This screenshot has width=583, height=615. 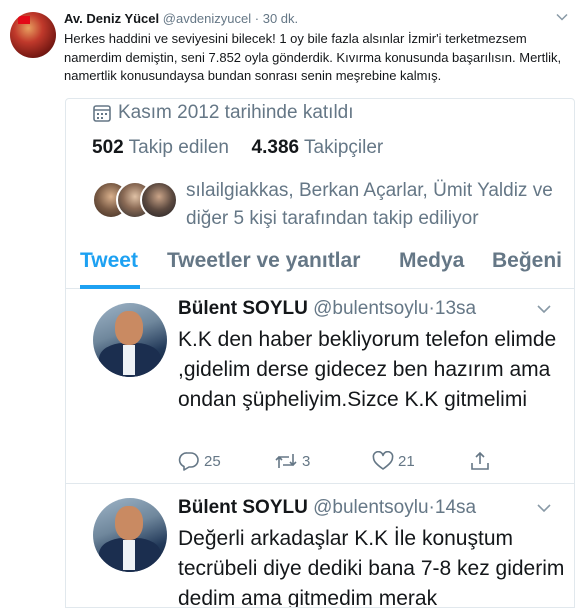 I want to click on joined-label: Kasım 2012 tarihinde katıldı, so click(x=236, y=112).